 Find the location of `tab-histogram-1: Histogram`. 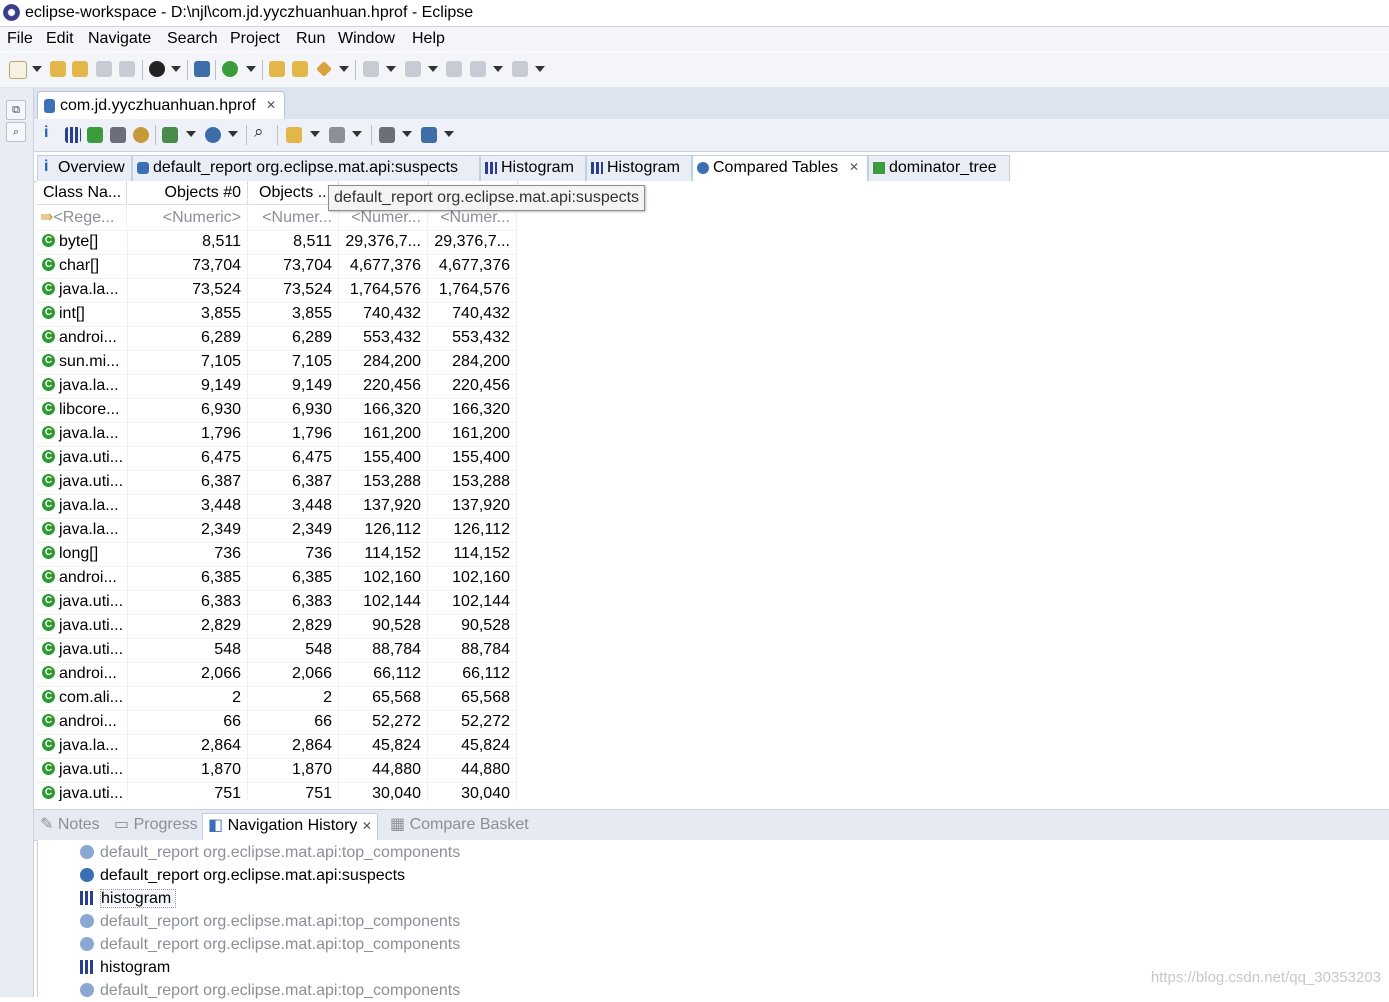

tab-histogram-1: Histogram is located at coordinates (533, 168).